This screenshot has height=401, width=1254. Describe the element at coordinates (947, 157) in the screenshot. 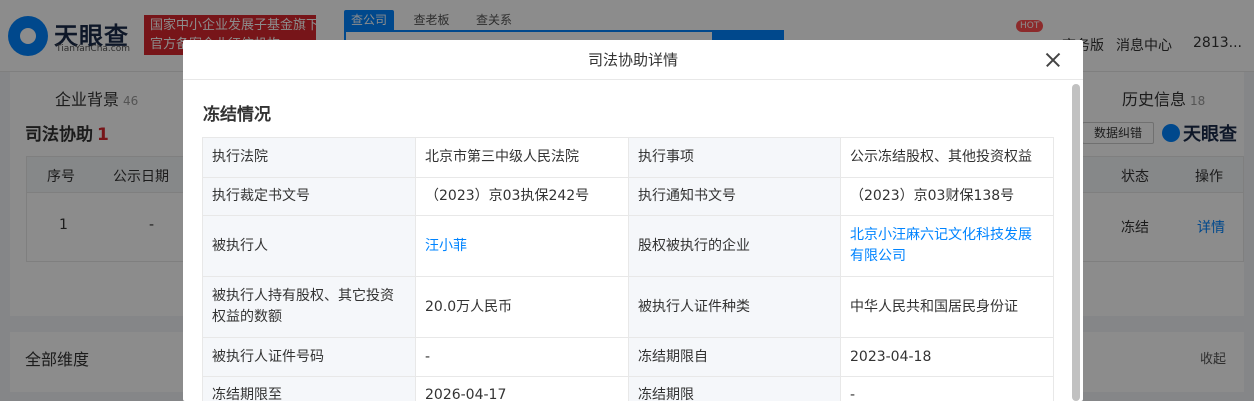

I see `value-matter: 公示冻结股权、其他投资权益` at that location.